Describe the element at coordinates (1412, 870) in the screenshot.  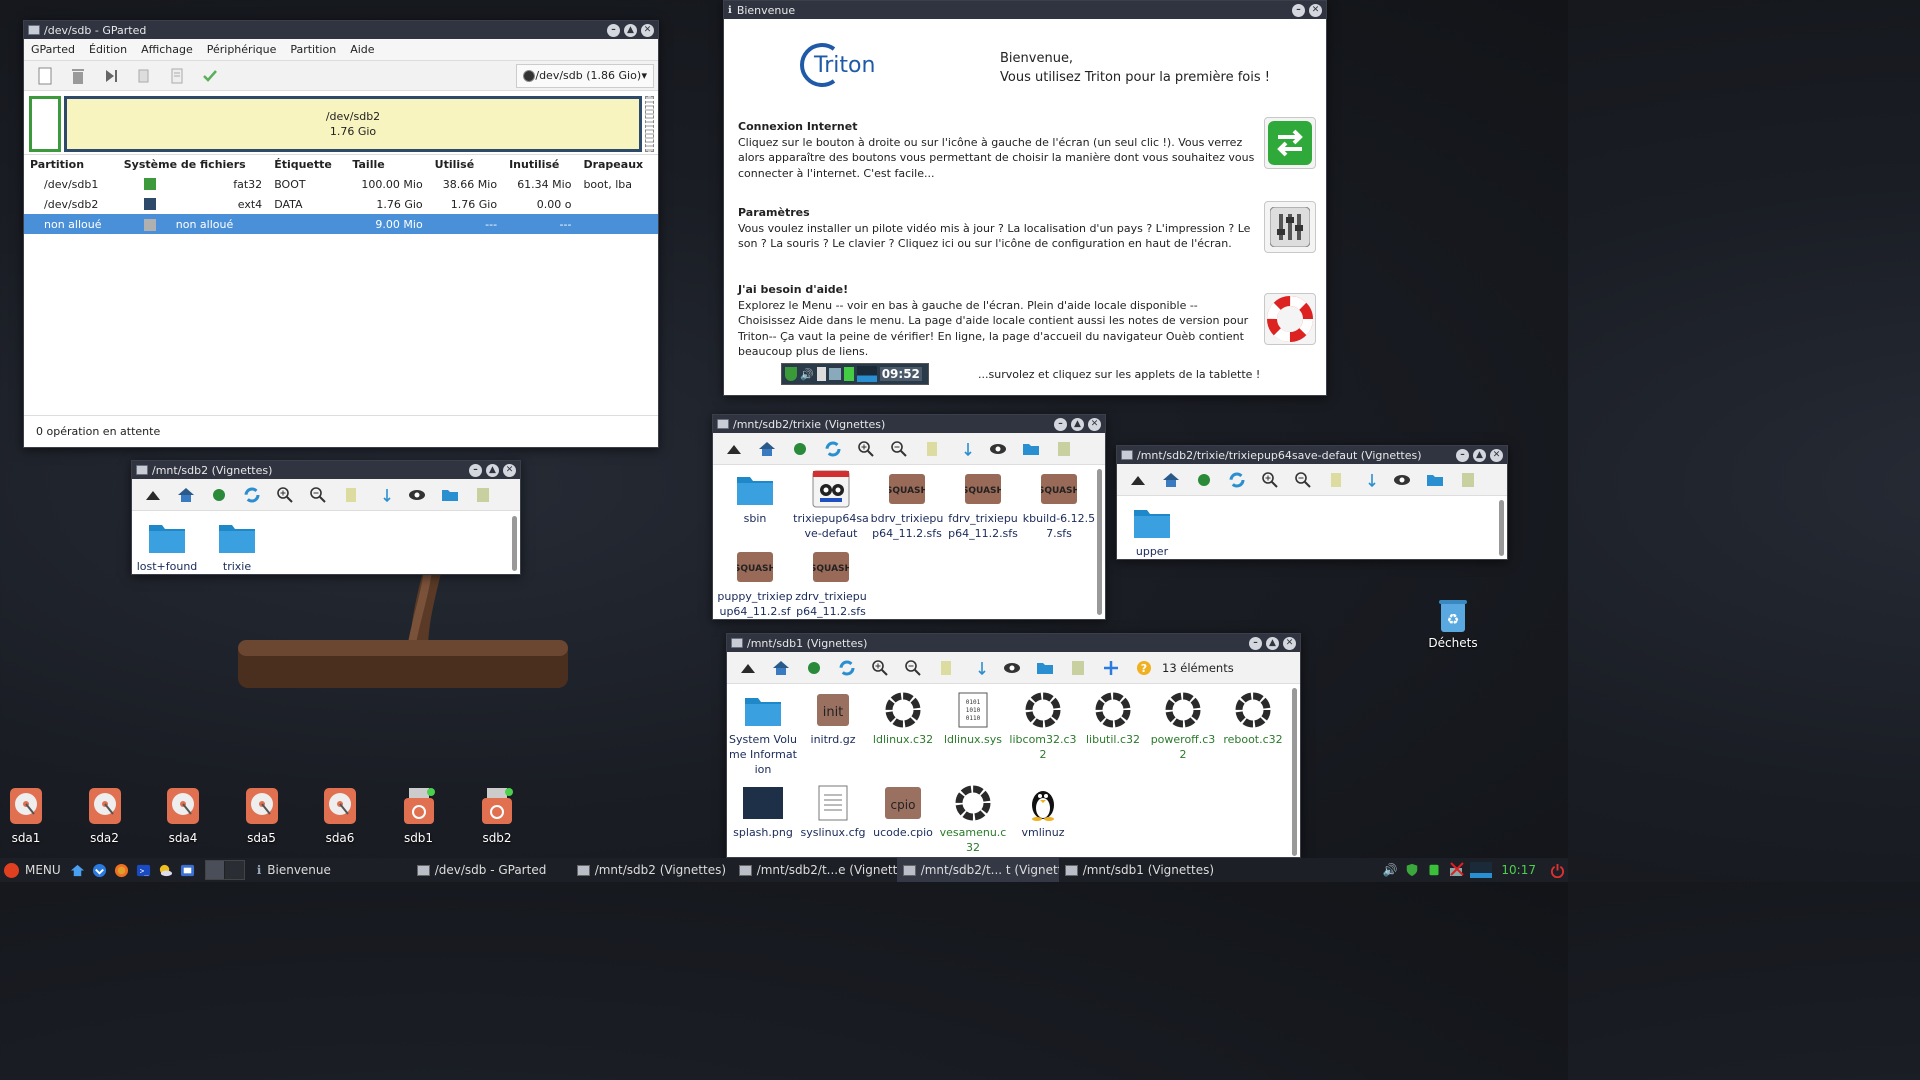
I see `firewall-shield-icon` at that location.